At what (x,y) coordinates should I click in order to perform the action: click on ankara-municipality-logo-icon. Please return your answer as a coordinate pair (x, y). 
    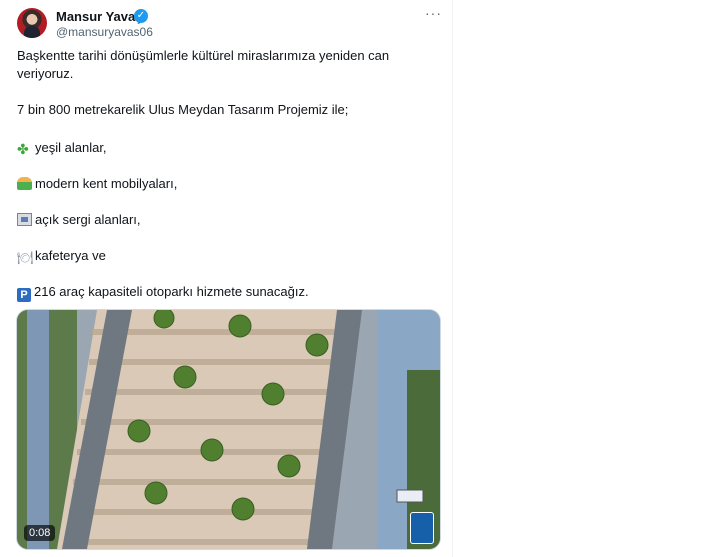
    Looking at the image, I should click on (422, 528).